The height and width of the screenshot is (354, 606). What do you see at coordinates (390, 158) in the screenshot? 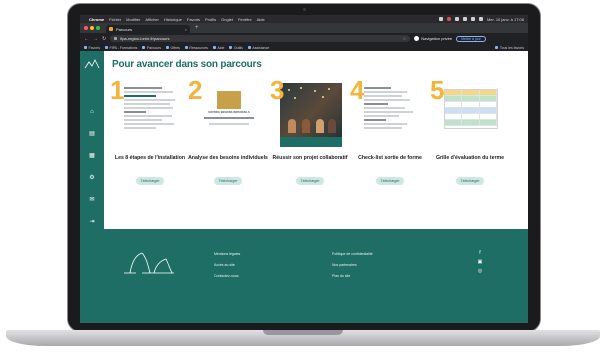
I see `step-title: Check-list sortie de forme` at bounding box center [390, 158].